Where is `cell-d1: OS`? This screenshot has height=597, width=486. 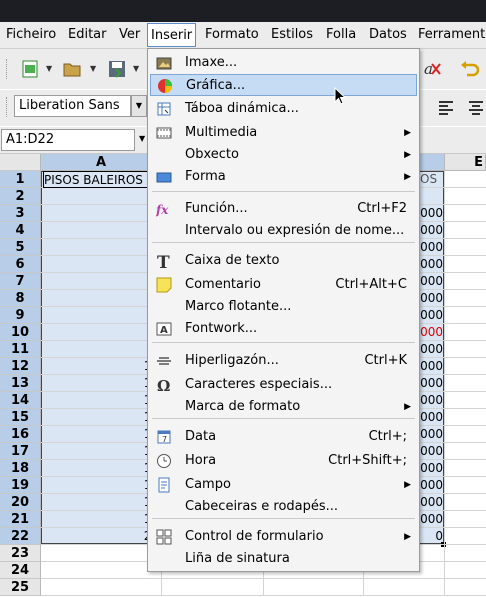
cell-d1: OS is located at coordinates (432, 179).